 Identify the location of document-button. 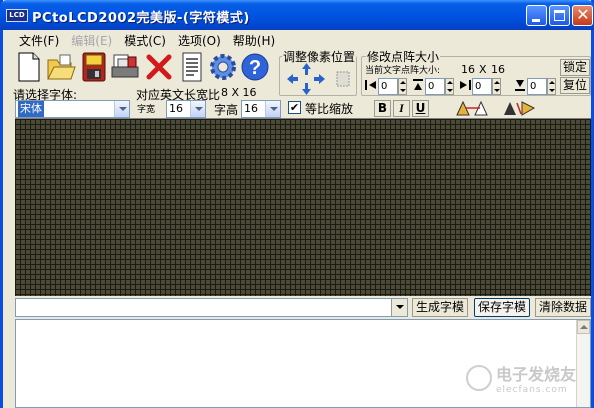
(192, 67).